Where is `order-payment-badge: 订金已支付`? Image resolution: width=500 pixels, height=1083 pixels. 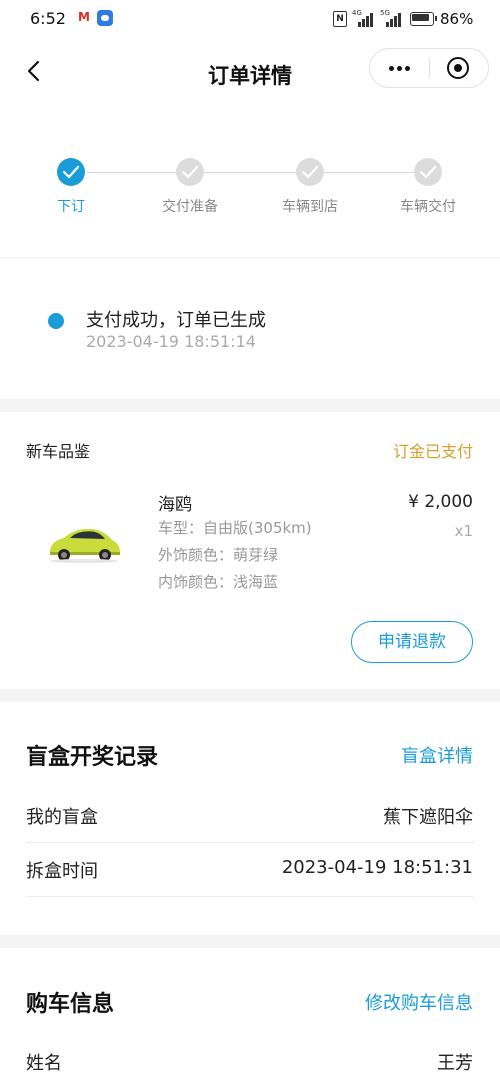 order-payment-badge: 订金已支付 is located at coordinates (432, 451).